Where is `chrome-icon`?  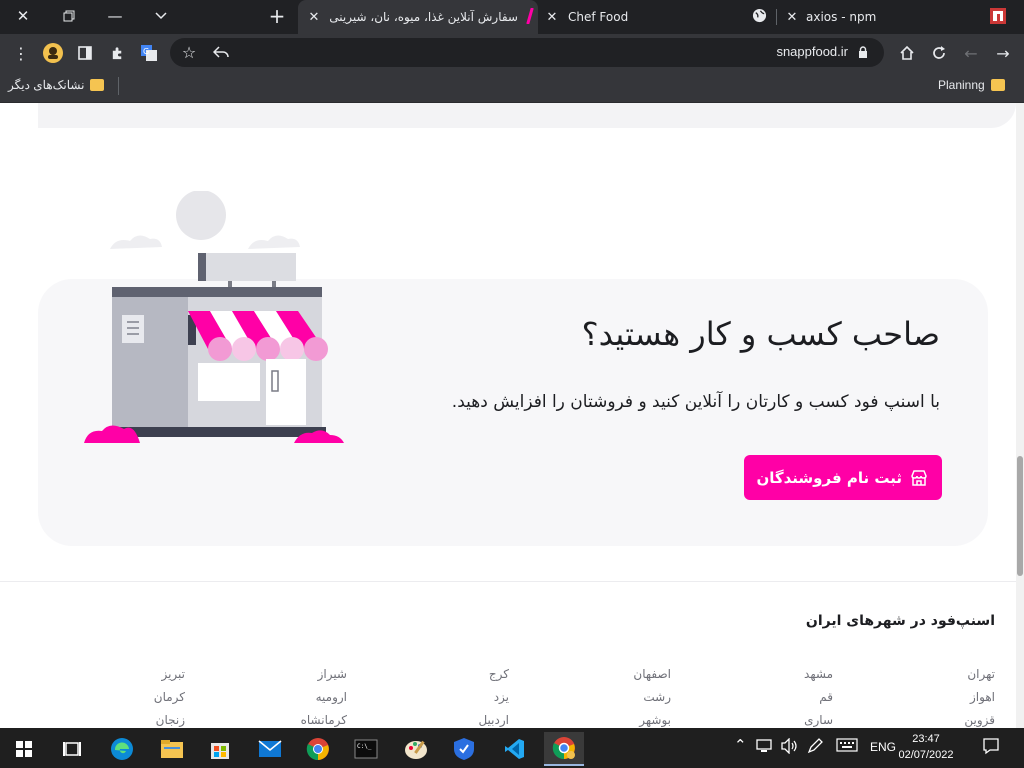 chrome-icon is located at coordinates (317, 749).